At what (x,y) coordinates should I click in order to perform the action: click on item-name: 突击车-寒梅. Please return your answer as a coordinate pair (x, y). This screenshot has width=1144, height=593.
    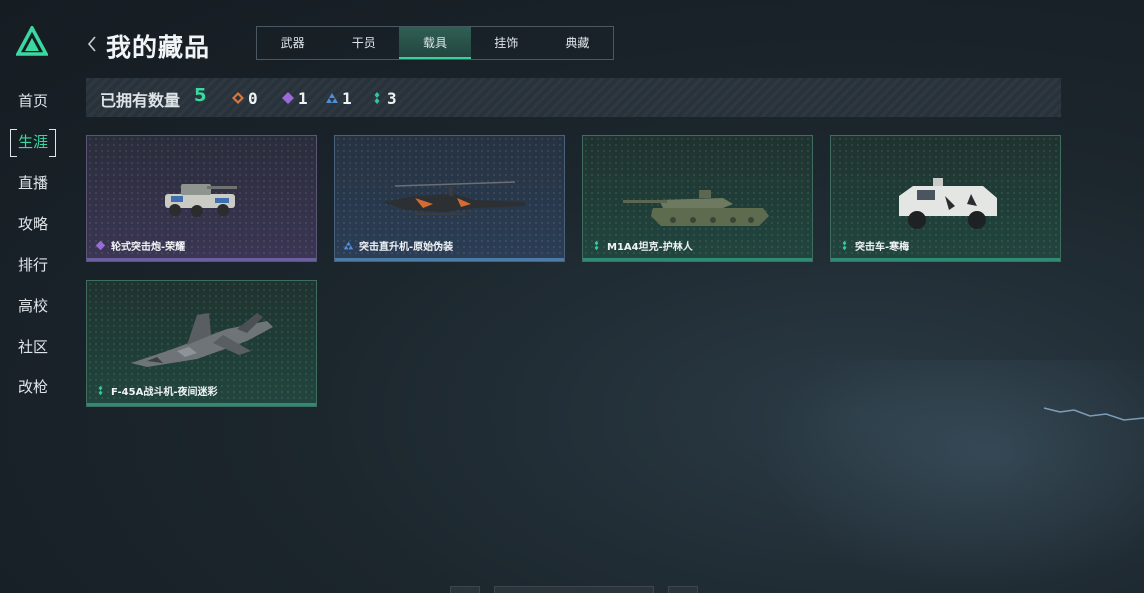
    Looking at the image, I should click on (882, 247).